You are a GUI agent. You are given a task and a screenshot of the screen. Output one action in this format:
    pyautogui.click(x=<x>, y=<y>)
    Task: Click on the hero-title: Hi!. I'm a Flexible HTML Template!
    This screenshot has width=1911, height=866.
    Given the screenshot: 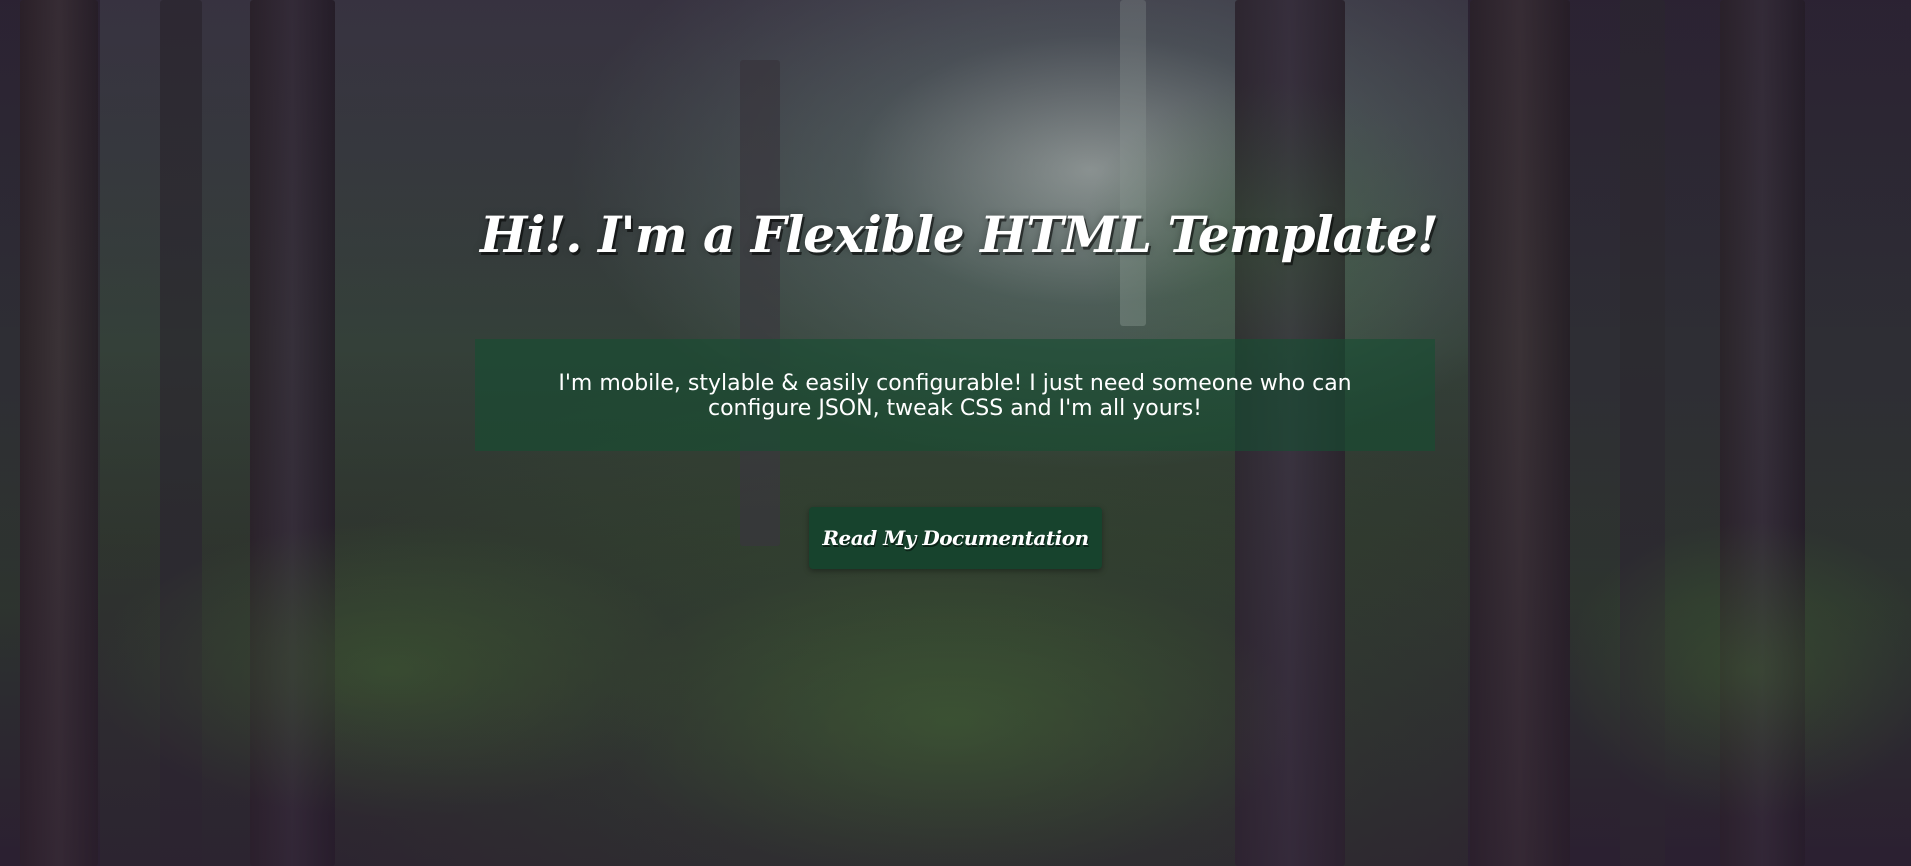 What is the action you would take?
    pyautogui.click(x=959, y=234)
    